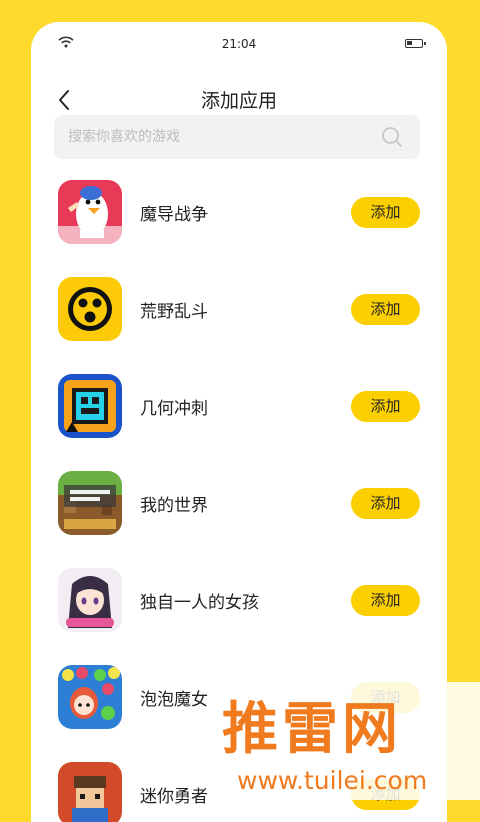 This screenshot has width=480, height=822. I want to click on list-item: 荒野乱斗 添加, so click(239, 312).